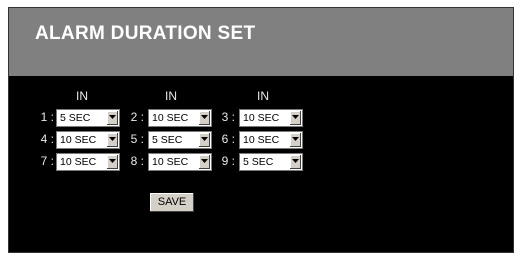 This screenshot has width=522, height=259. I want to click on alarm-duration-select-9: 5 SEC, so click(271, 162).